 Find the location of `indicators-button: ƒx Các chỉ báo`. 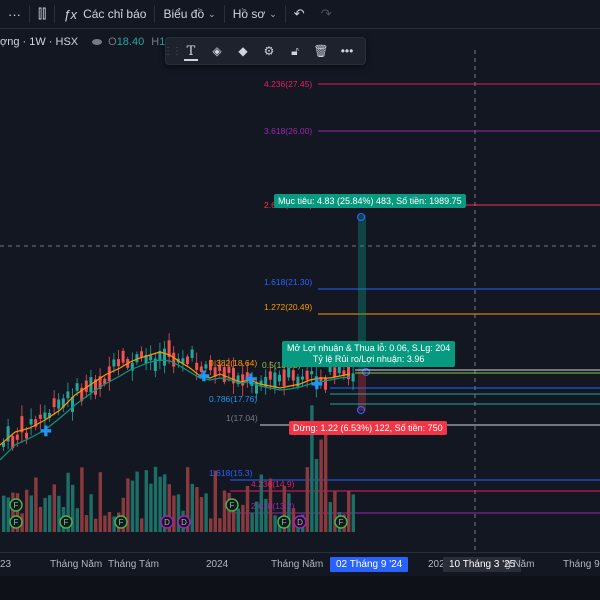

indicators-button: ƒx Các chỉ báo is located at coordinates (104, 14).